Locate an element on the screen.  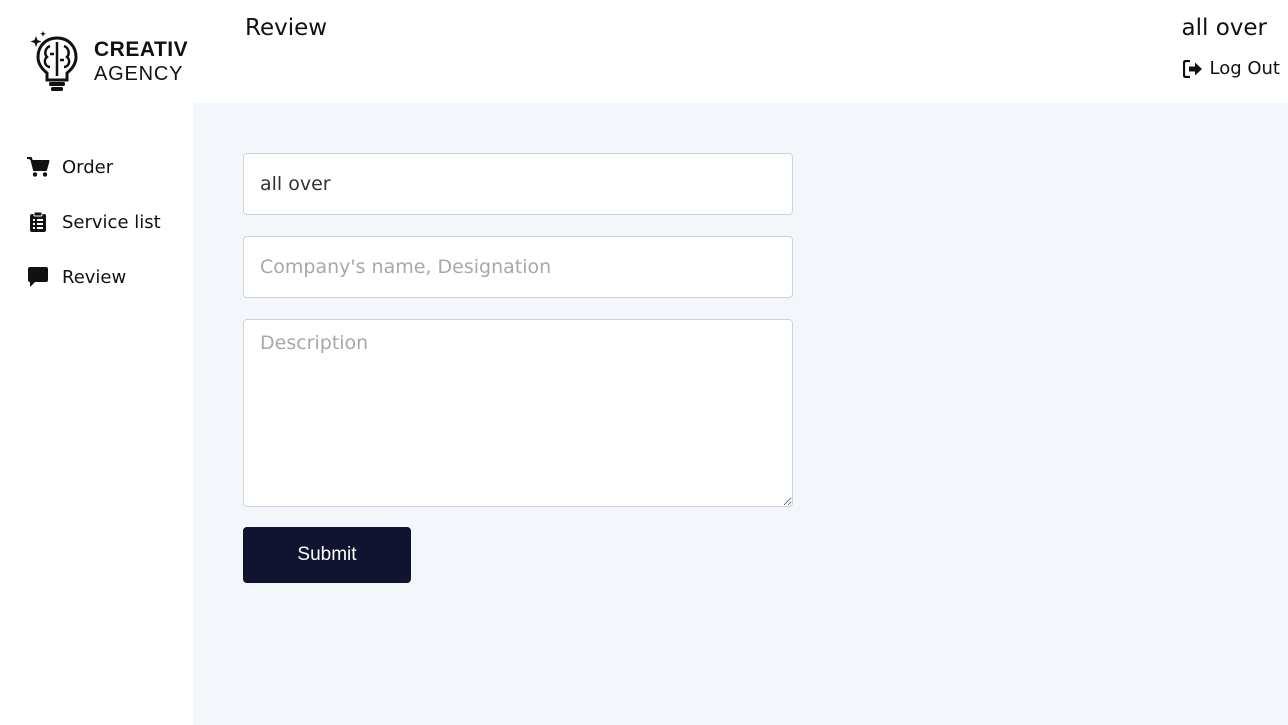
brand-name: CREATIV is located at coordinates (141, 49).